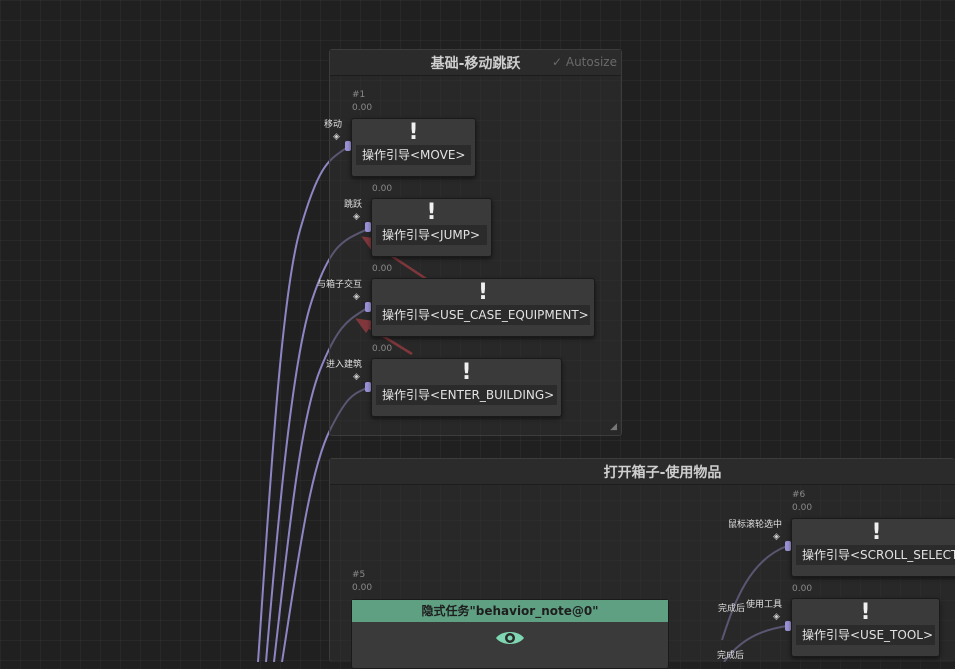 The width and height of the screenshot is (955, 669). What do you see at coordinates (339, 285) in the screenshot?
I see `port-label-case: 与箱子交互` at bounding box center [339, 285].